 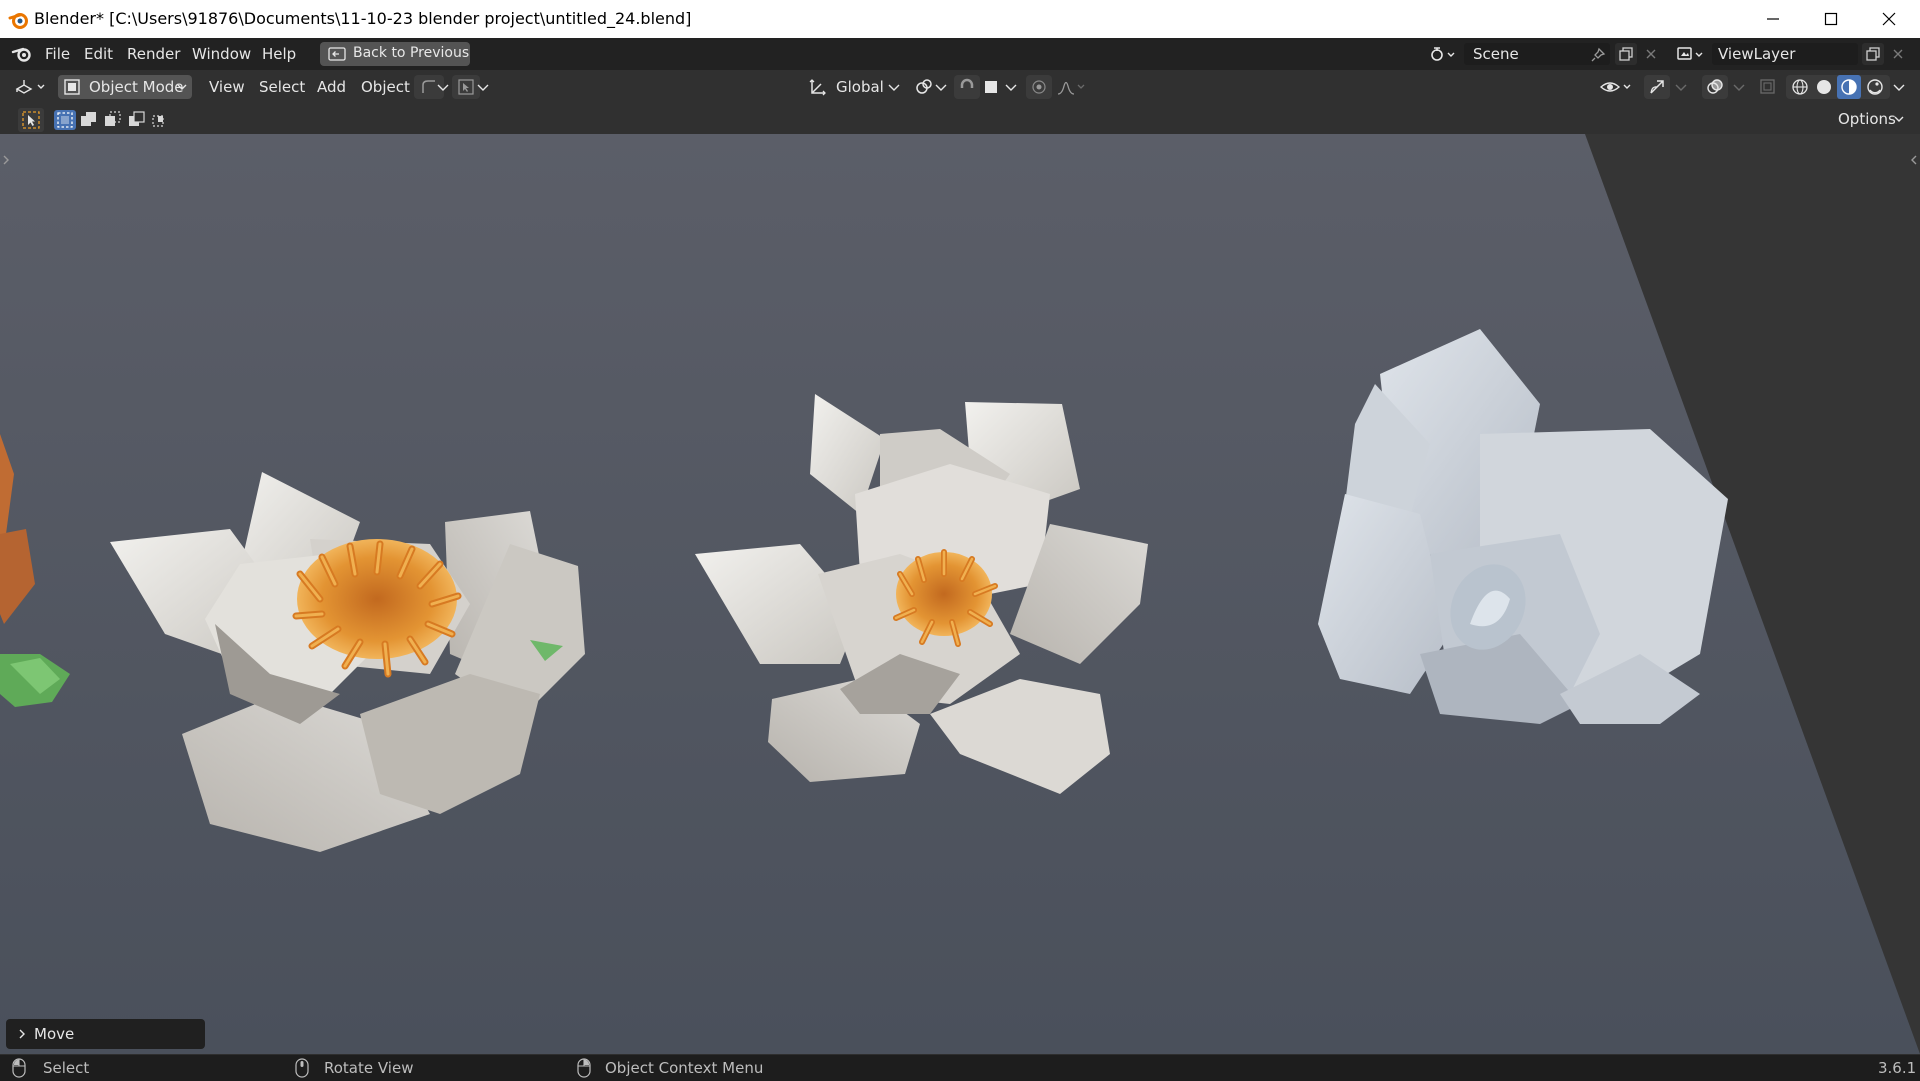 I want to click on close-window-button, so click(x=1889, y=19).